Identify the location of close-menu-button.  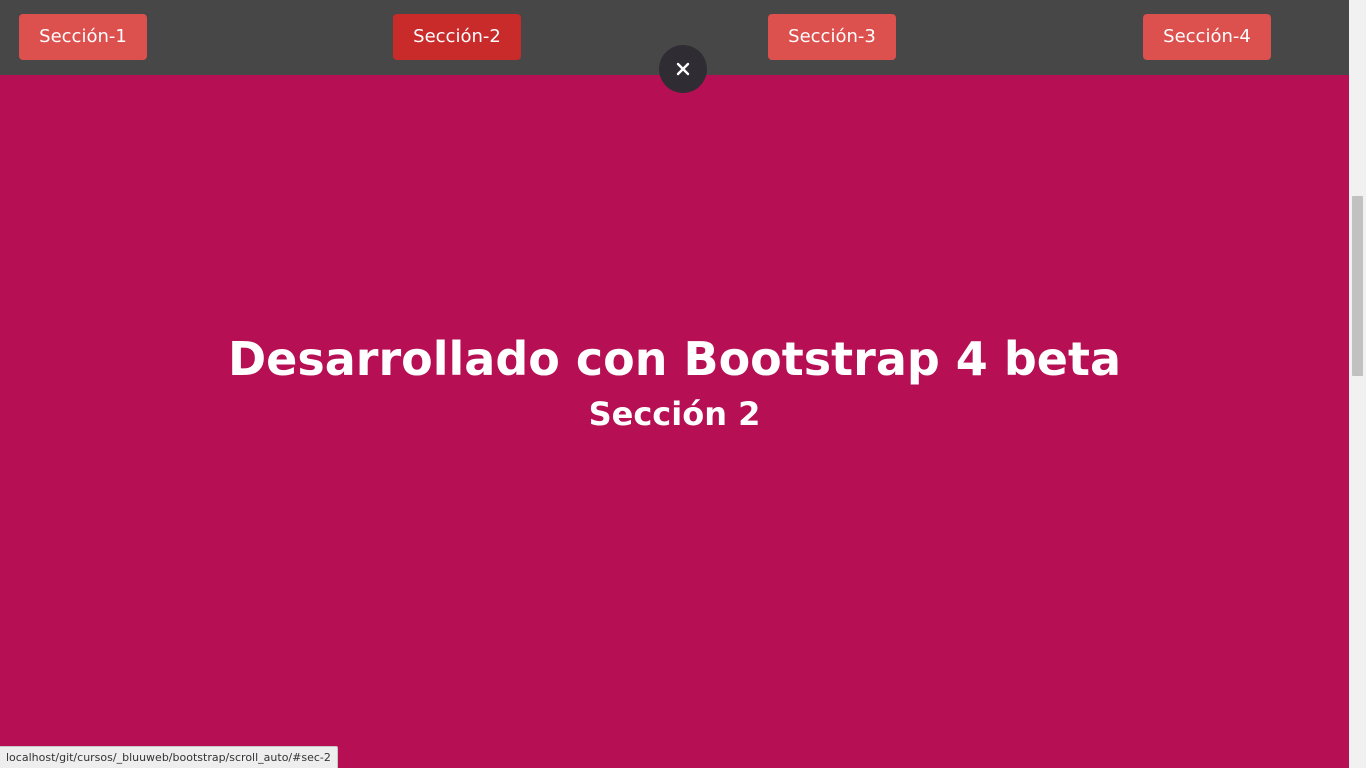
(683, 69).